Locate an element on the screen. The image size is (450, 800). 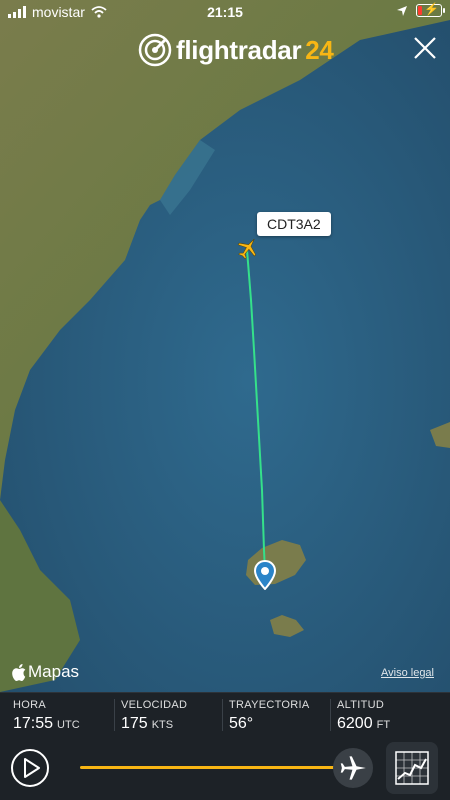
stat-altitude: ALTITUD 6200 FT is located at coordinates (363, 716).